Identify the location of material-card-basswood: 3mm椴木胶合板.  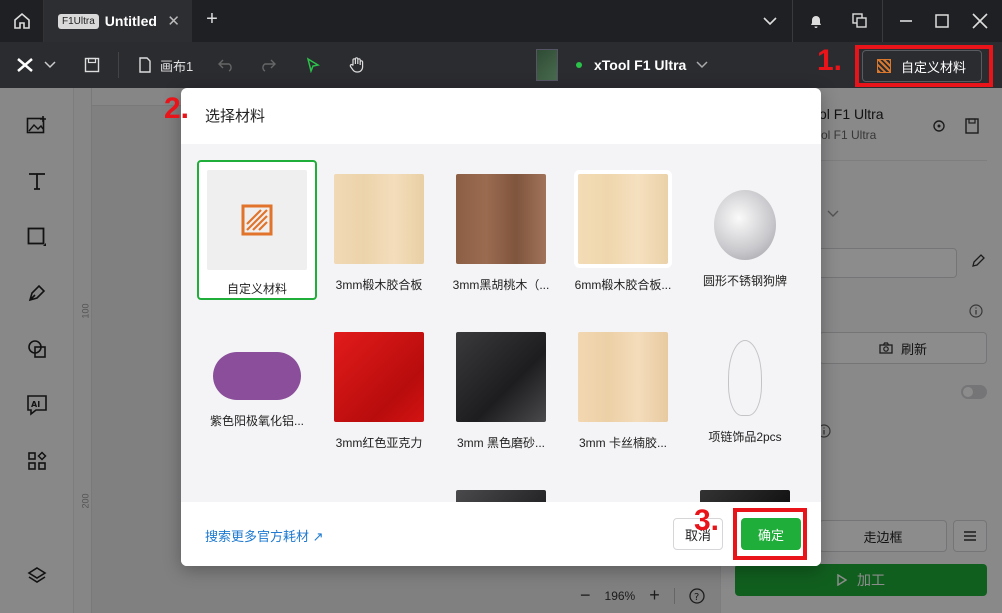
(379, 230).